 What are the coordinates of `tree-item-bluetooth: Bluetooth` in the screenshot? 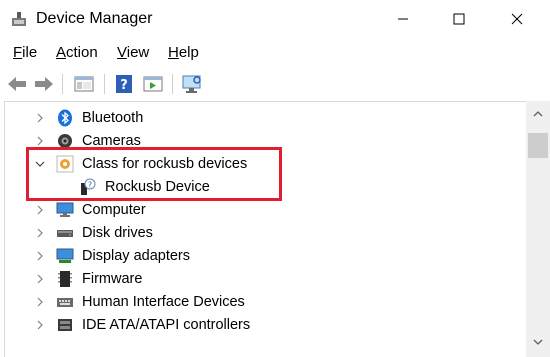 It's located at (265, 118).